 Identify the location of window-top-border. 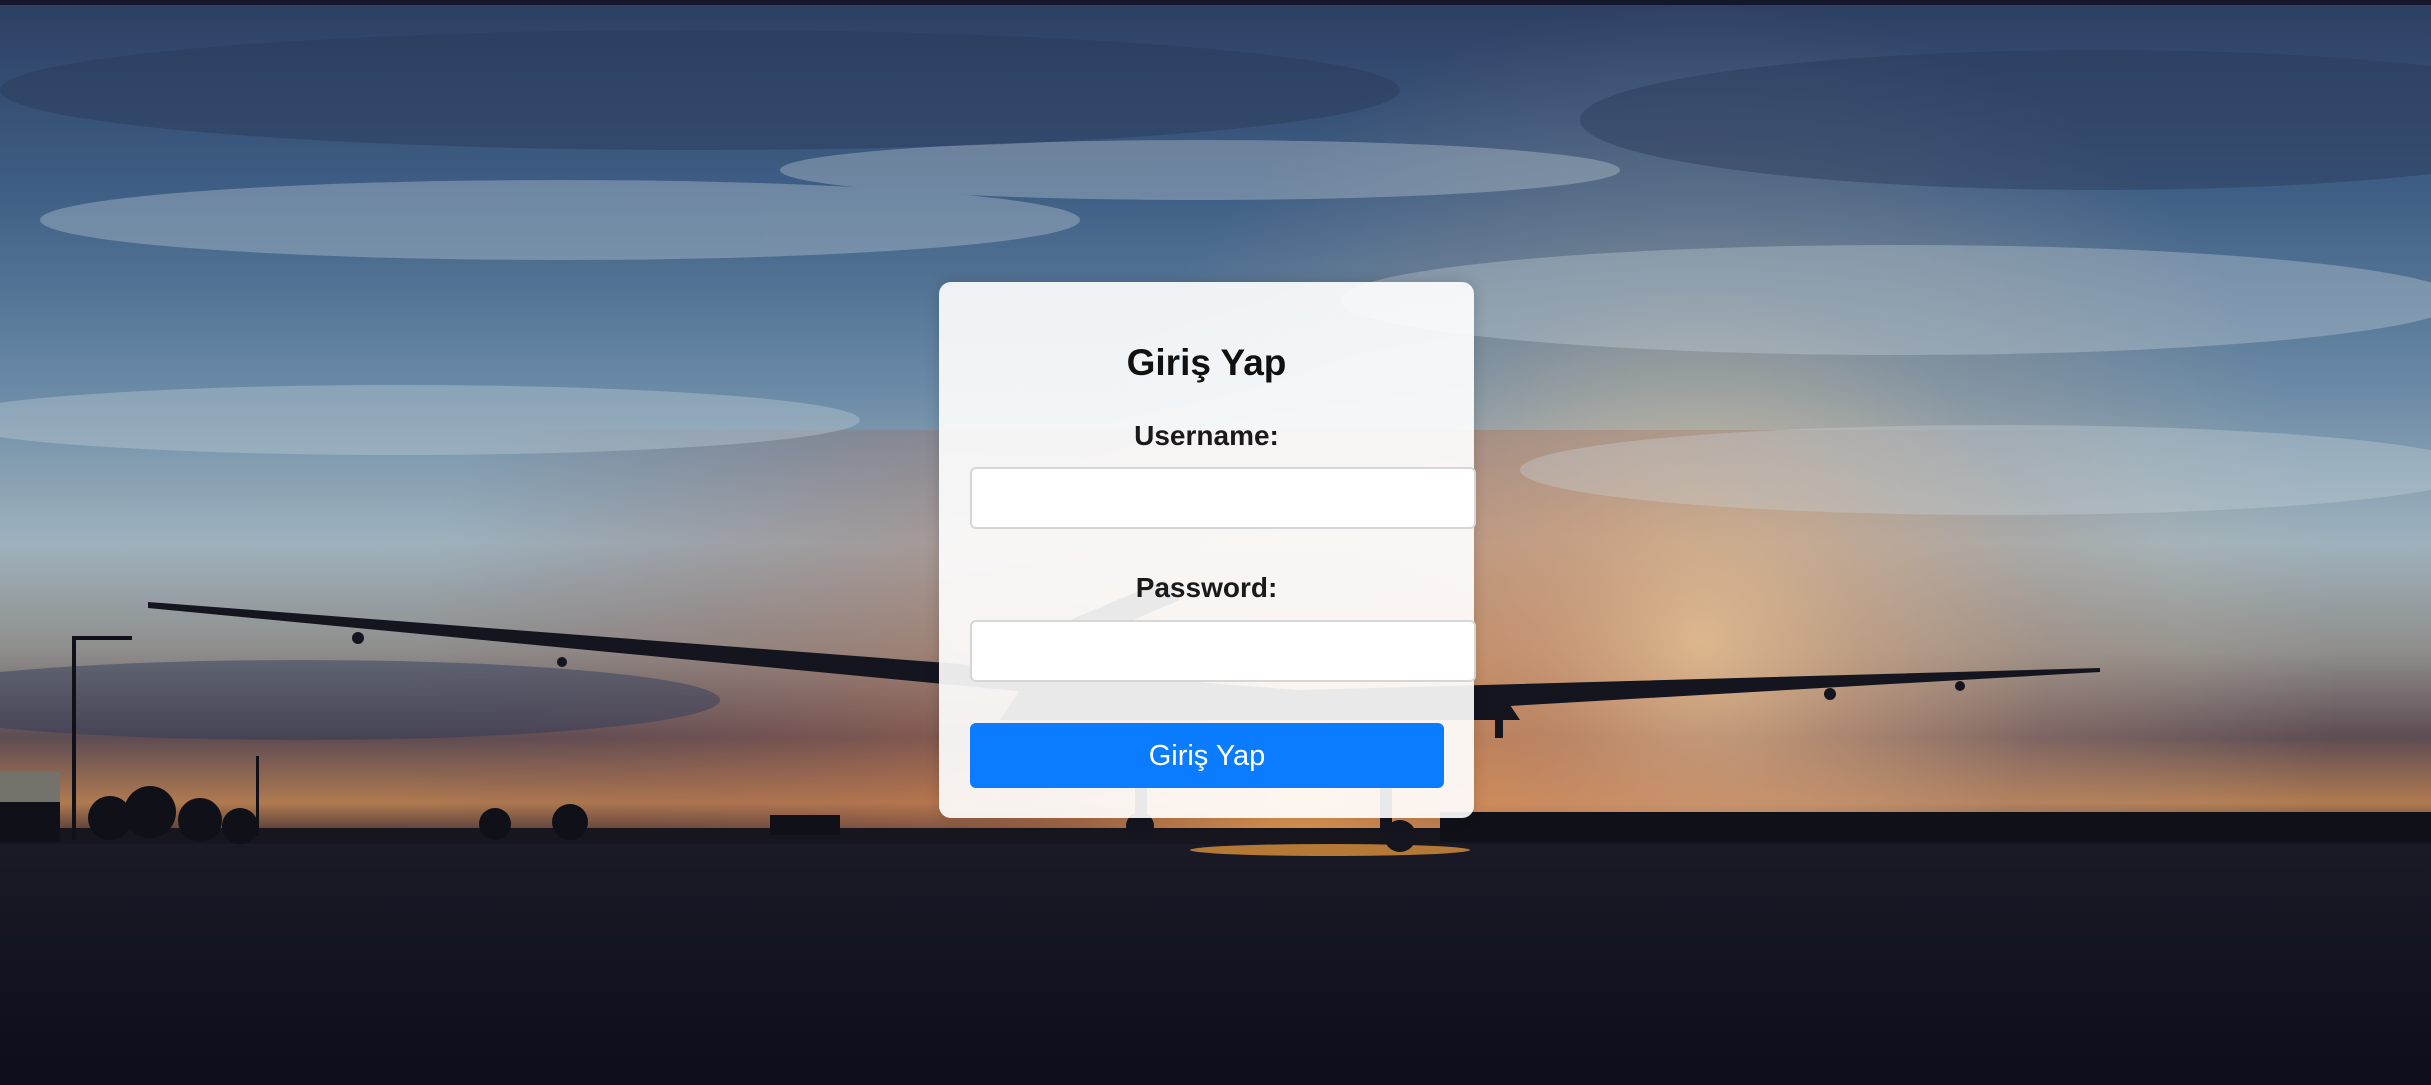
(1215, 2).